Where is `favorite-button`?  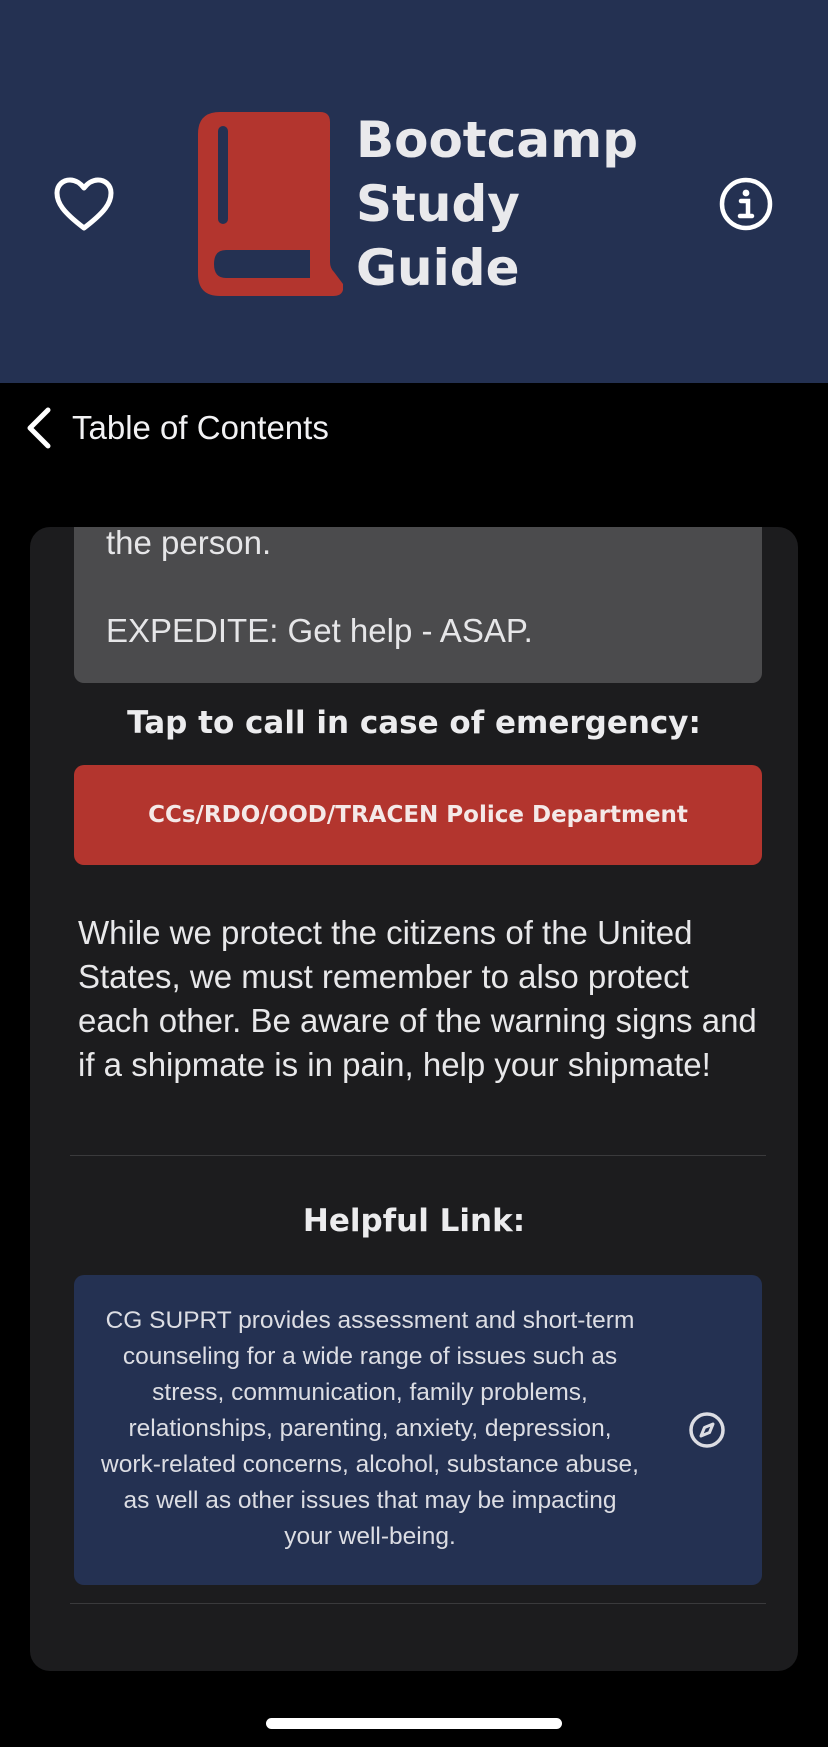
favorite-button is located at coordinates (84, 204).